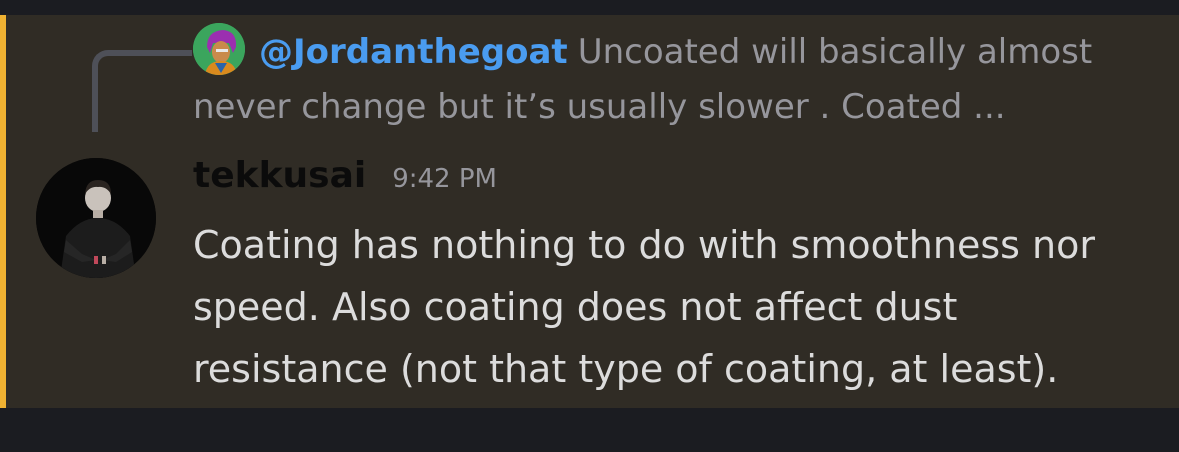 Image resolution: width=1179 pixels, height=452 pixels. What do you see at coordinates (142, 91) in the screenshot?
I see `reply-connector-line` at bounding box center [142, 91].